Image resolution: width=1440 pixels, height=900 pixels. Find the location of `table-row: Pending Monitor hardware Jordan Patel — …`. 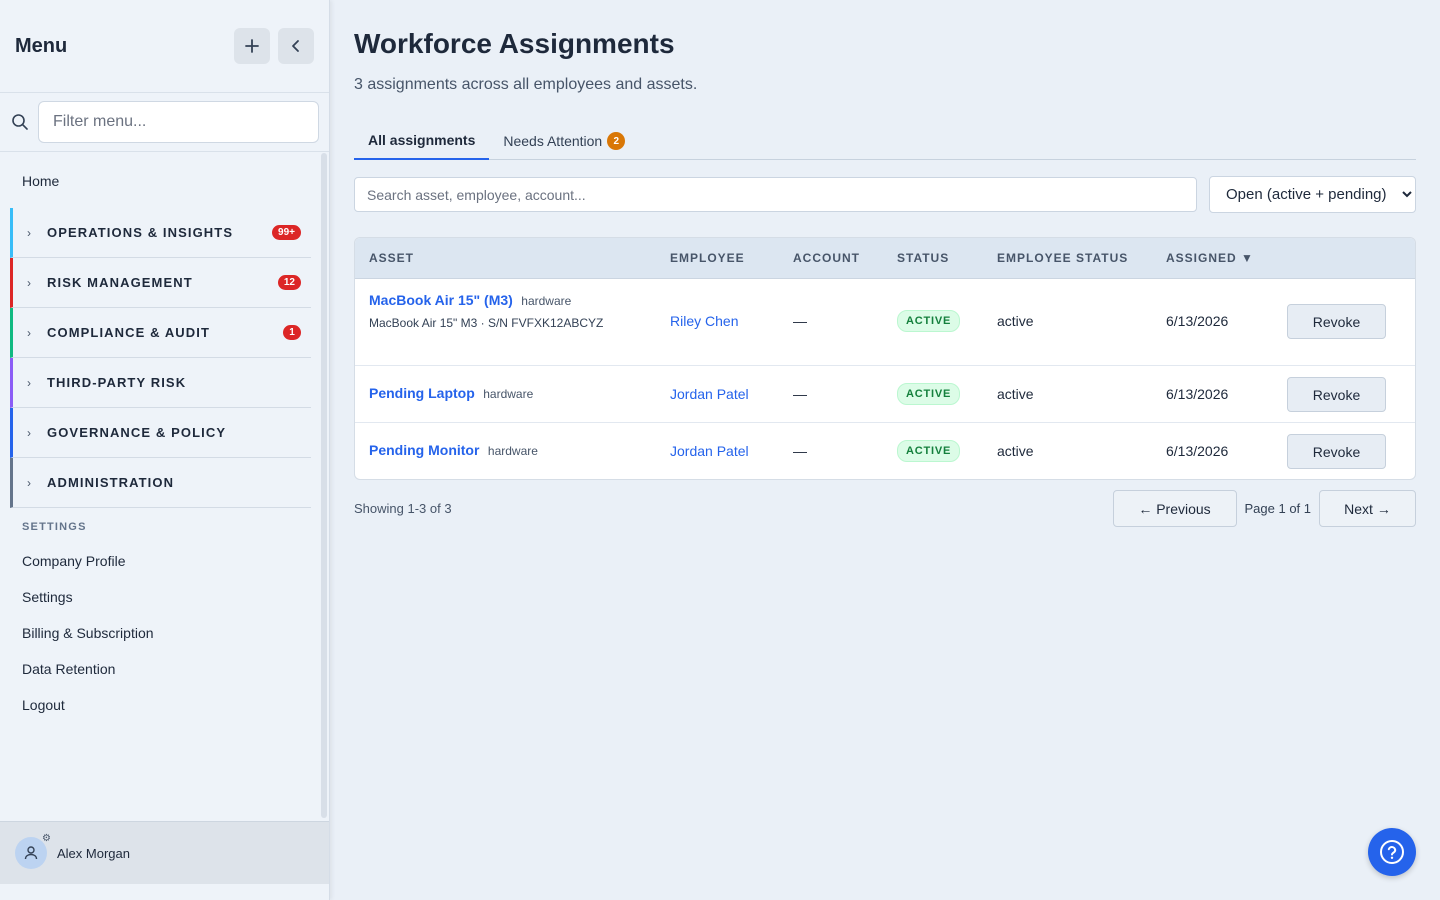

table-row: Pending Monitor hardware Jordan Patel — … is located at coordinates (885, 451).